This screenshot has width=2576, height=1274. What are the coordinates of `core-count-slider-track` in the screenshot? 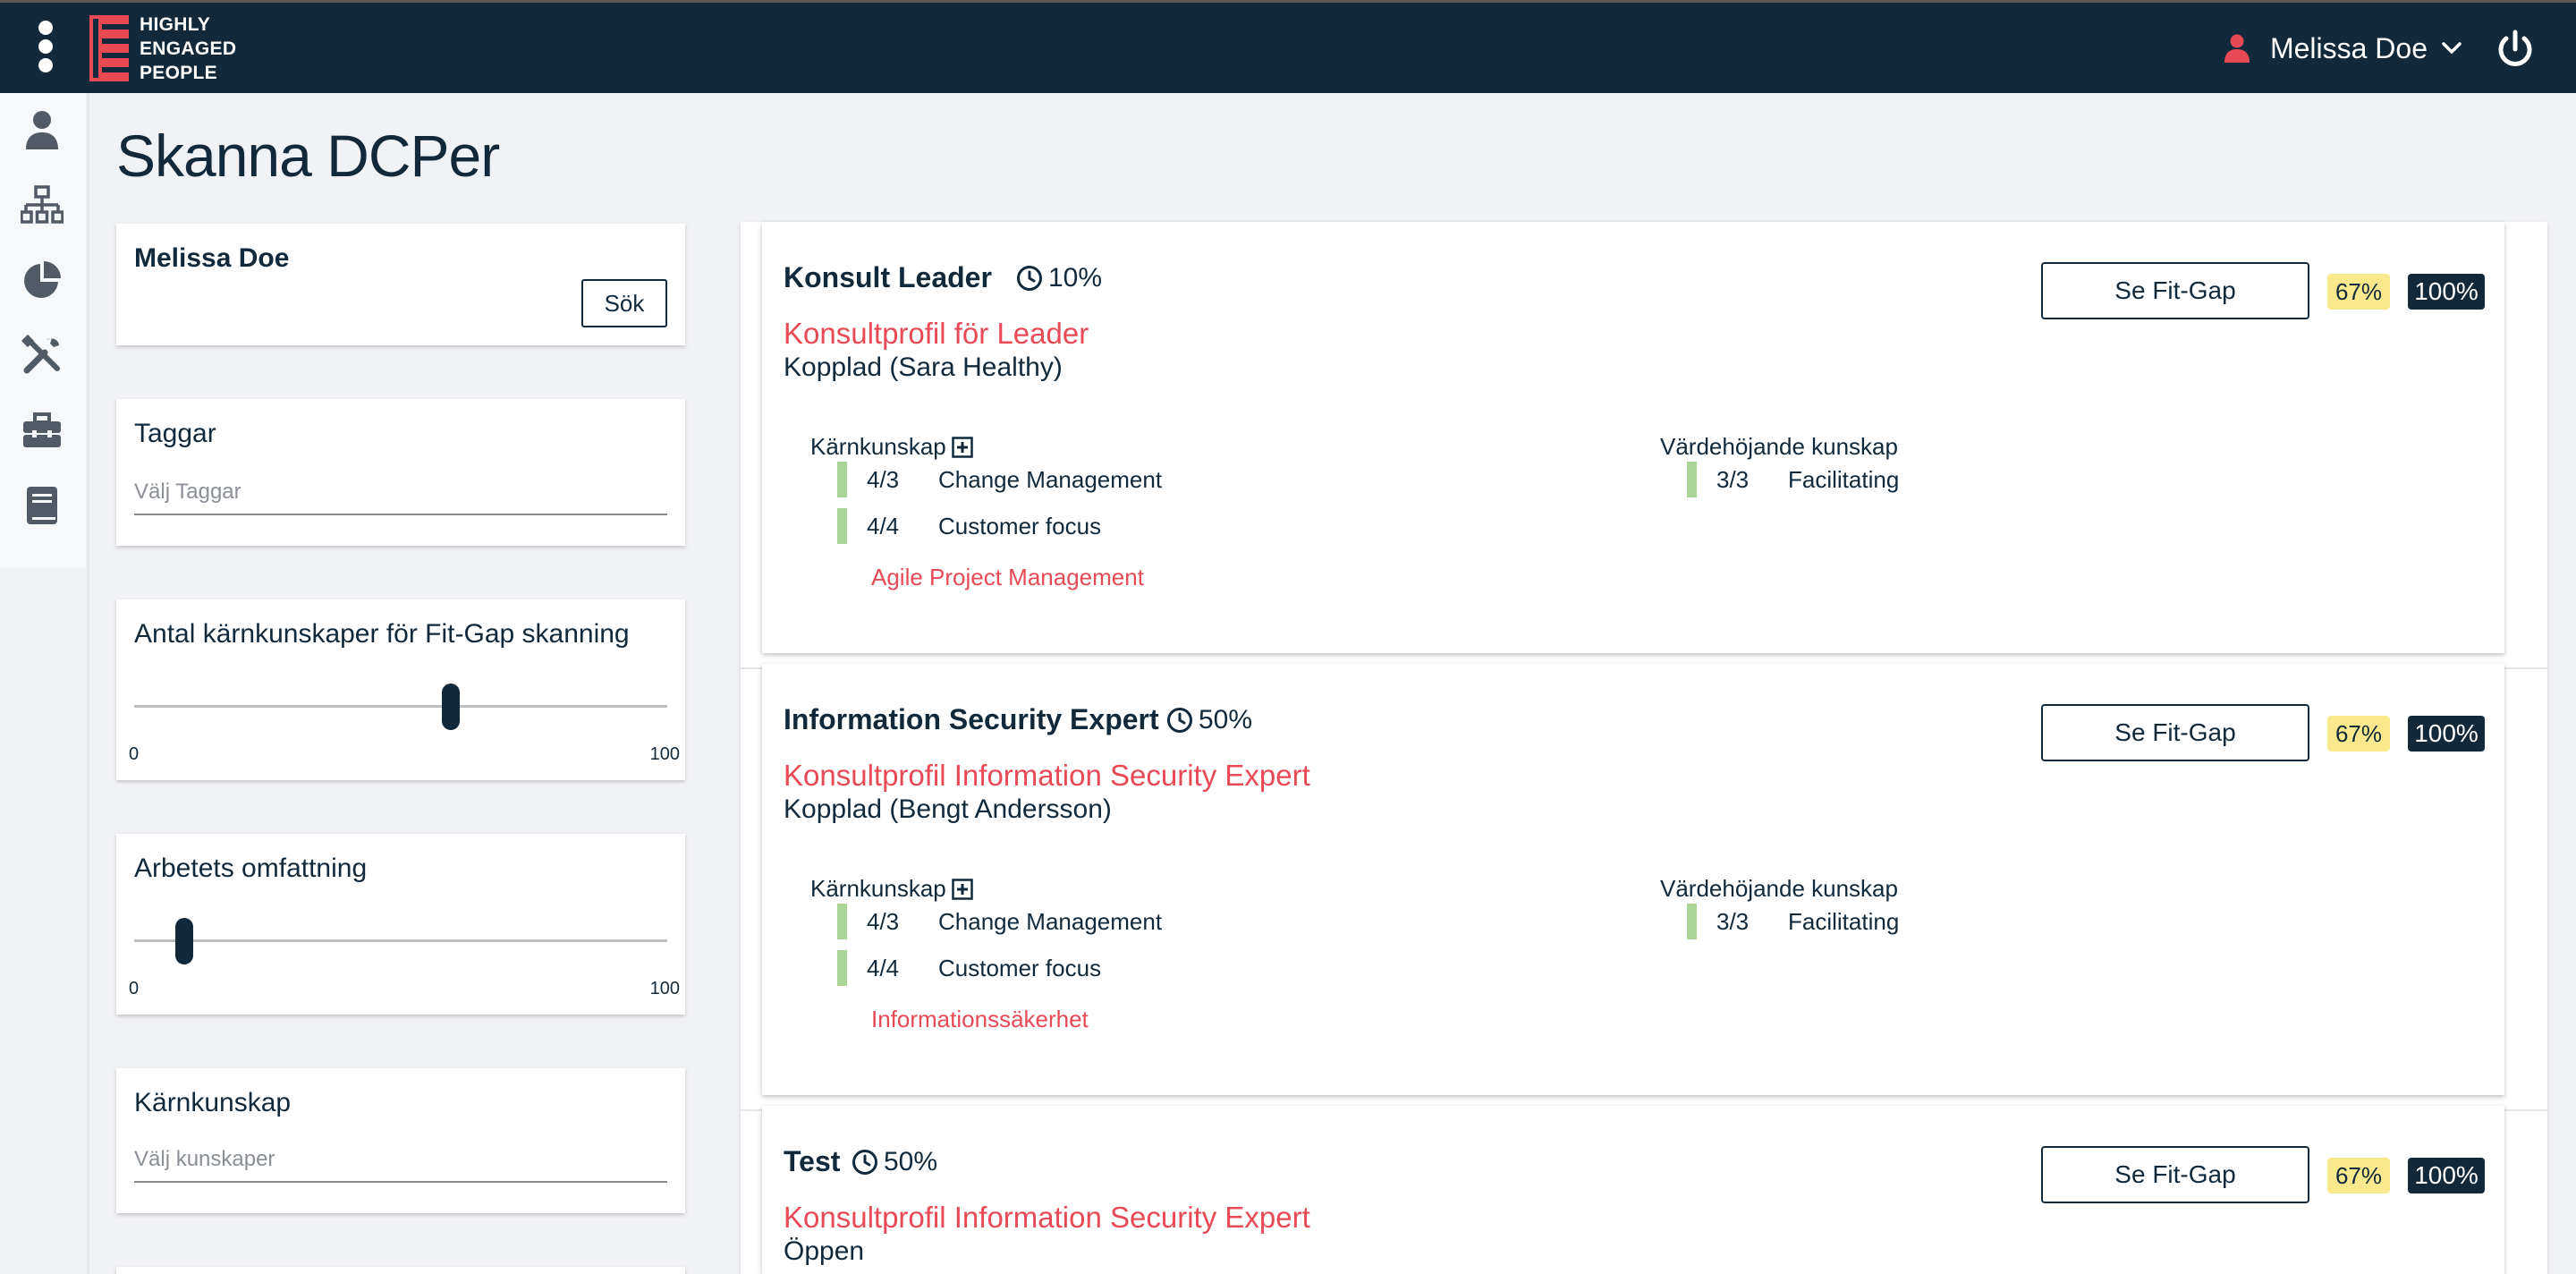 It's located at (400, 706).